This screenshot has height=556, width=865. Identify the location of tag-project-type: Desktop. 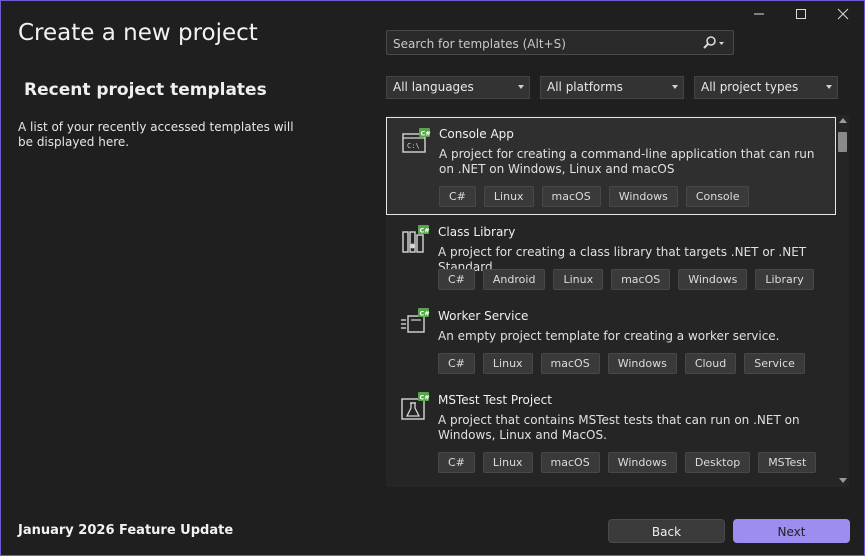
(717, 462).